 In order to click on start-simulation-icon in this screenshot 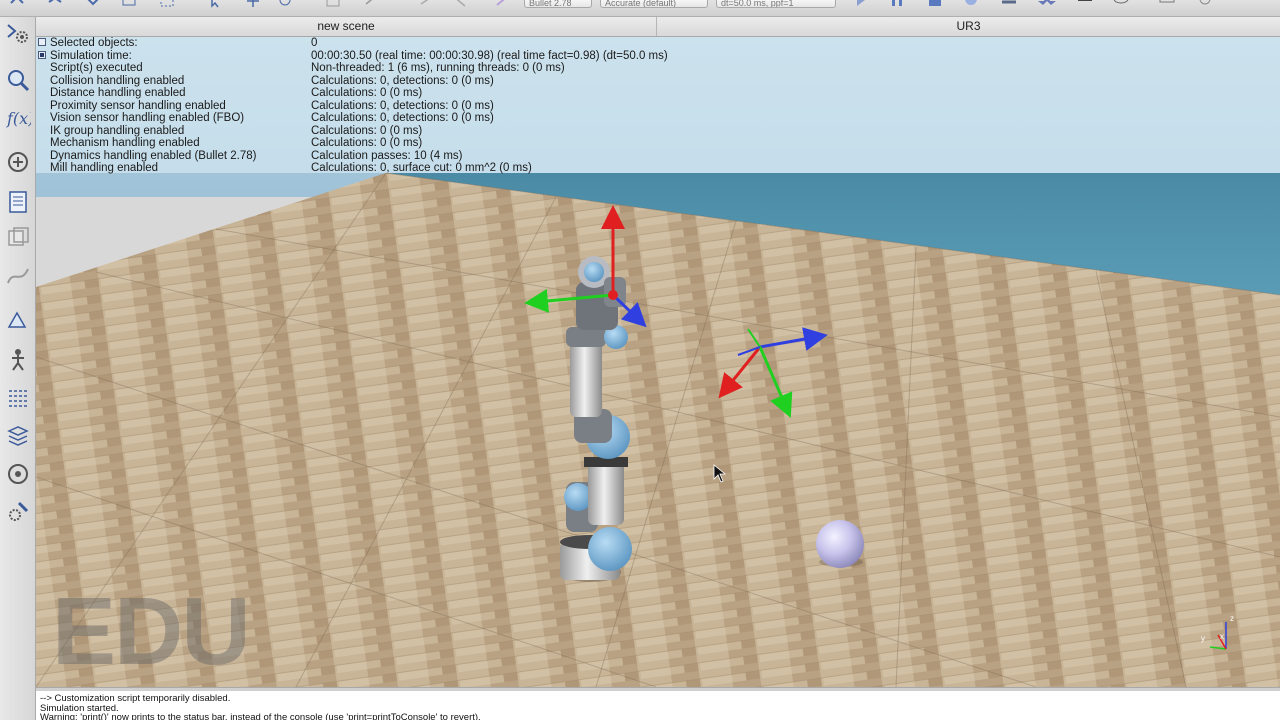, I will do `click(861, 4)`.